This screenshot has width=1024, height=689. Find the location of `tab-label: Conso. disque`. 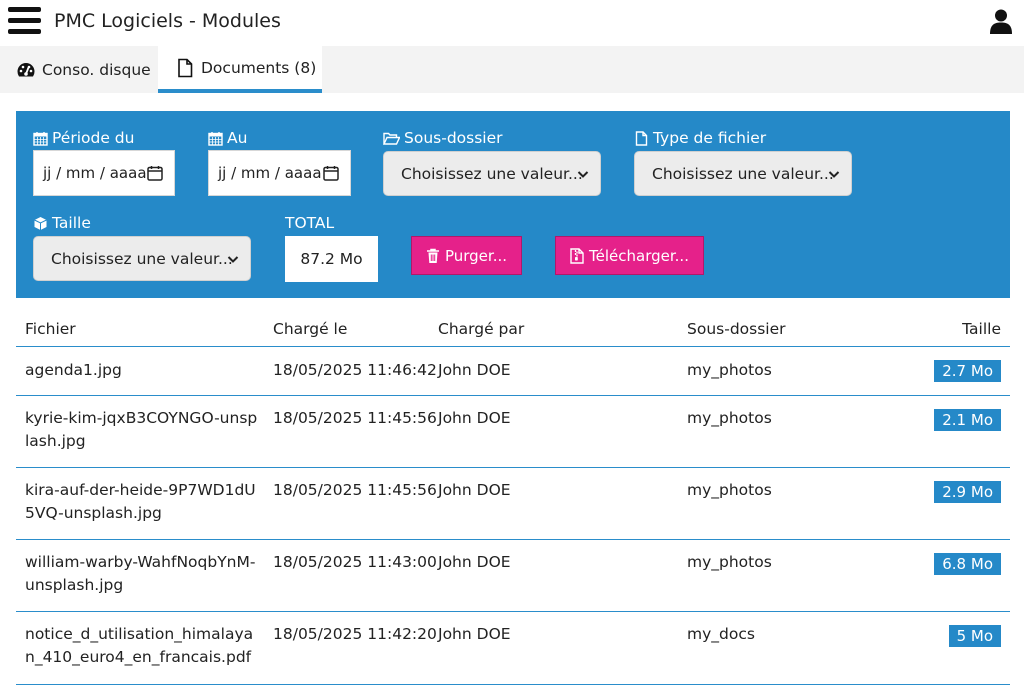

tab-label: Conso. disque is located at coordinates (96, 69).